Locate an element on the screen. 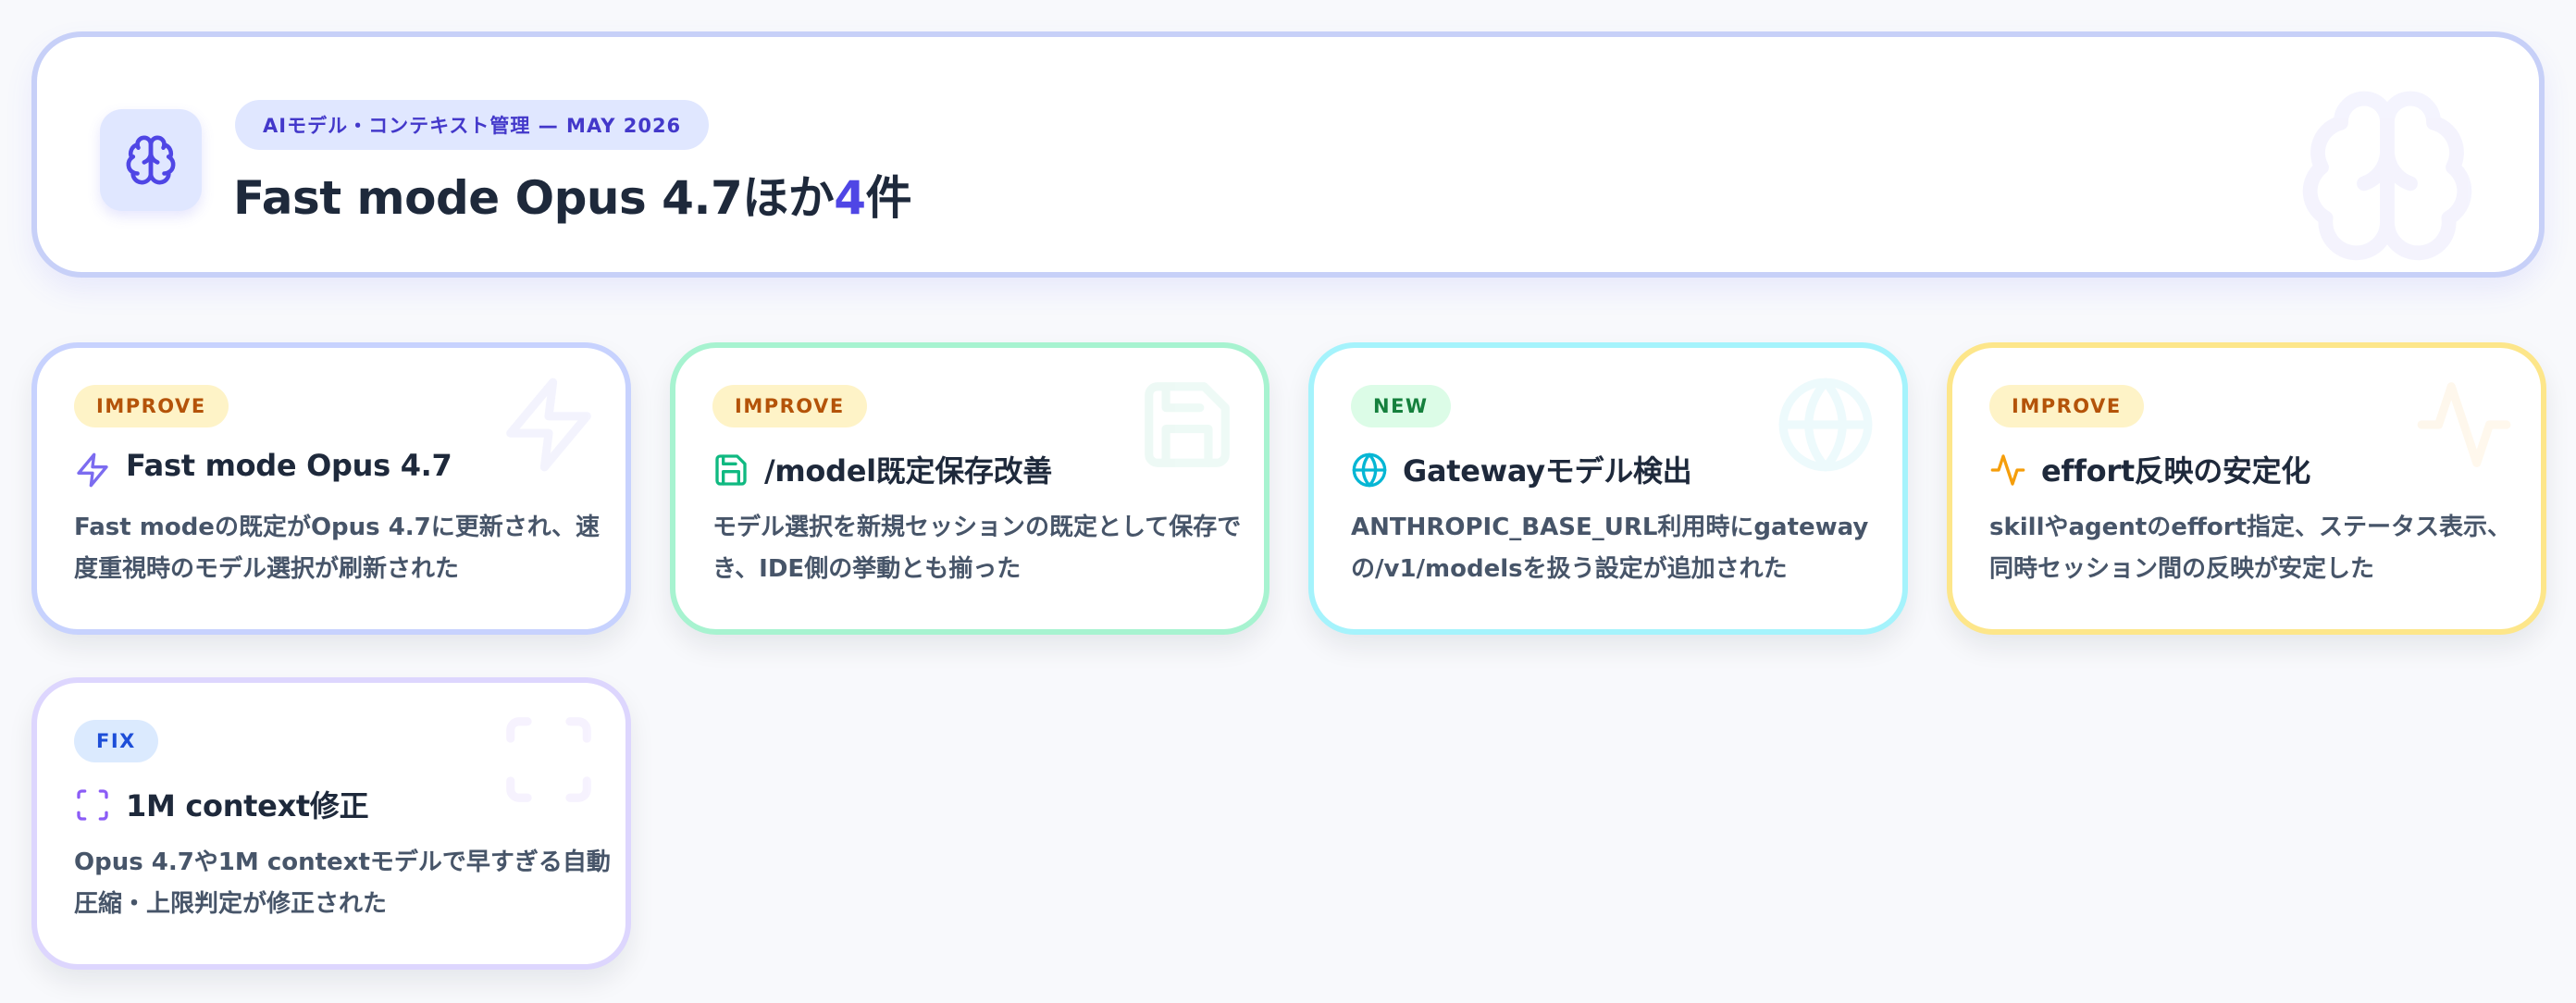 The height and width of the screenshot is (1003, 2576). scan-icon is located at coordinates (93, 805).